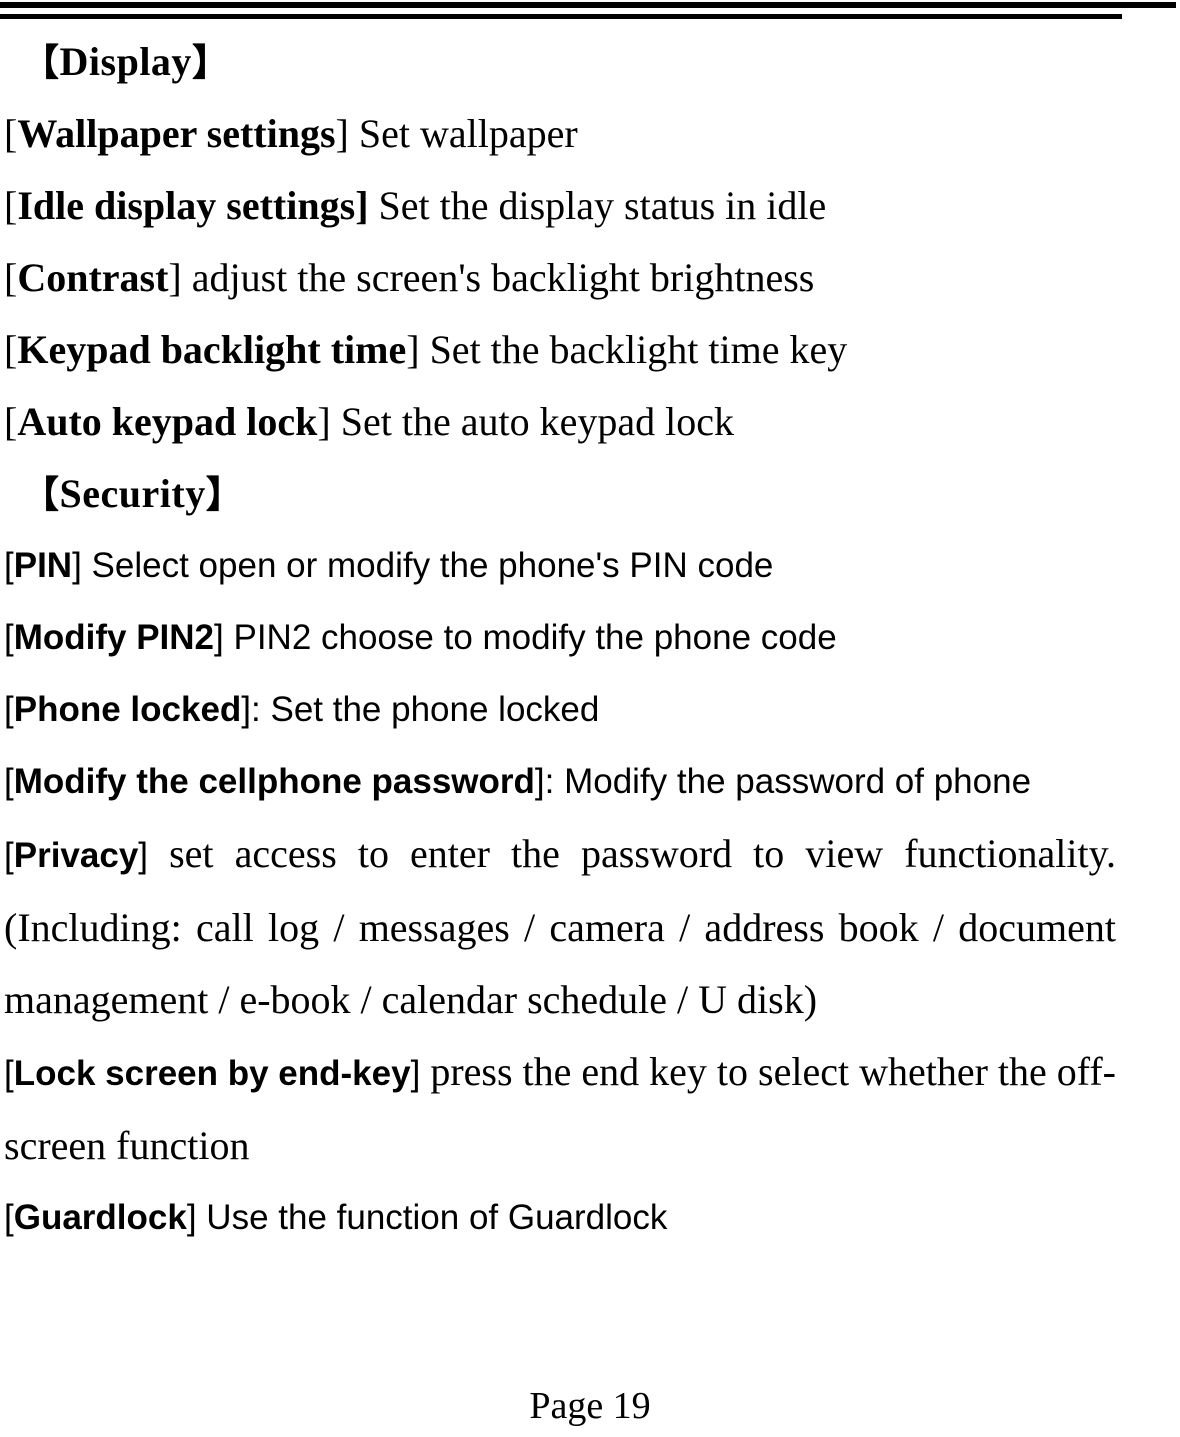  What do you see at coordinates (114, 637) in the screenshot?
I see `entry-term: Modify PIN2` at bounding box center [114, 637].